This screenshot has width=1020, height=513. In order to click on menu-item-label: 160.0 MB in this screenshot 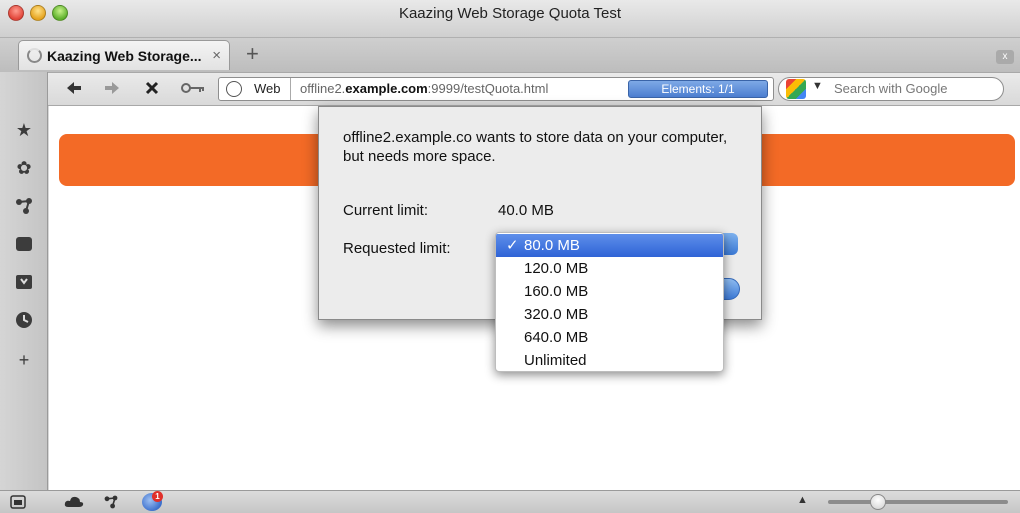, I will do `click(556, 291)`.